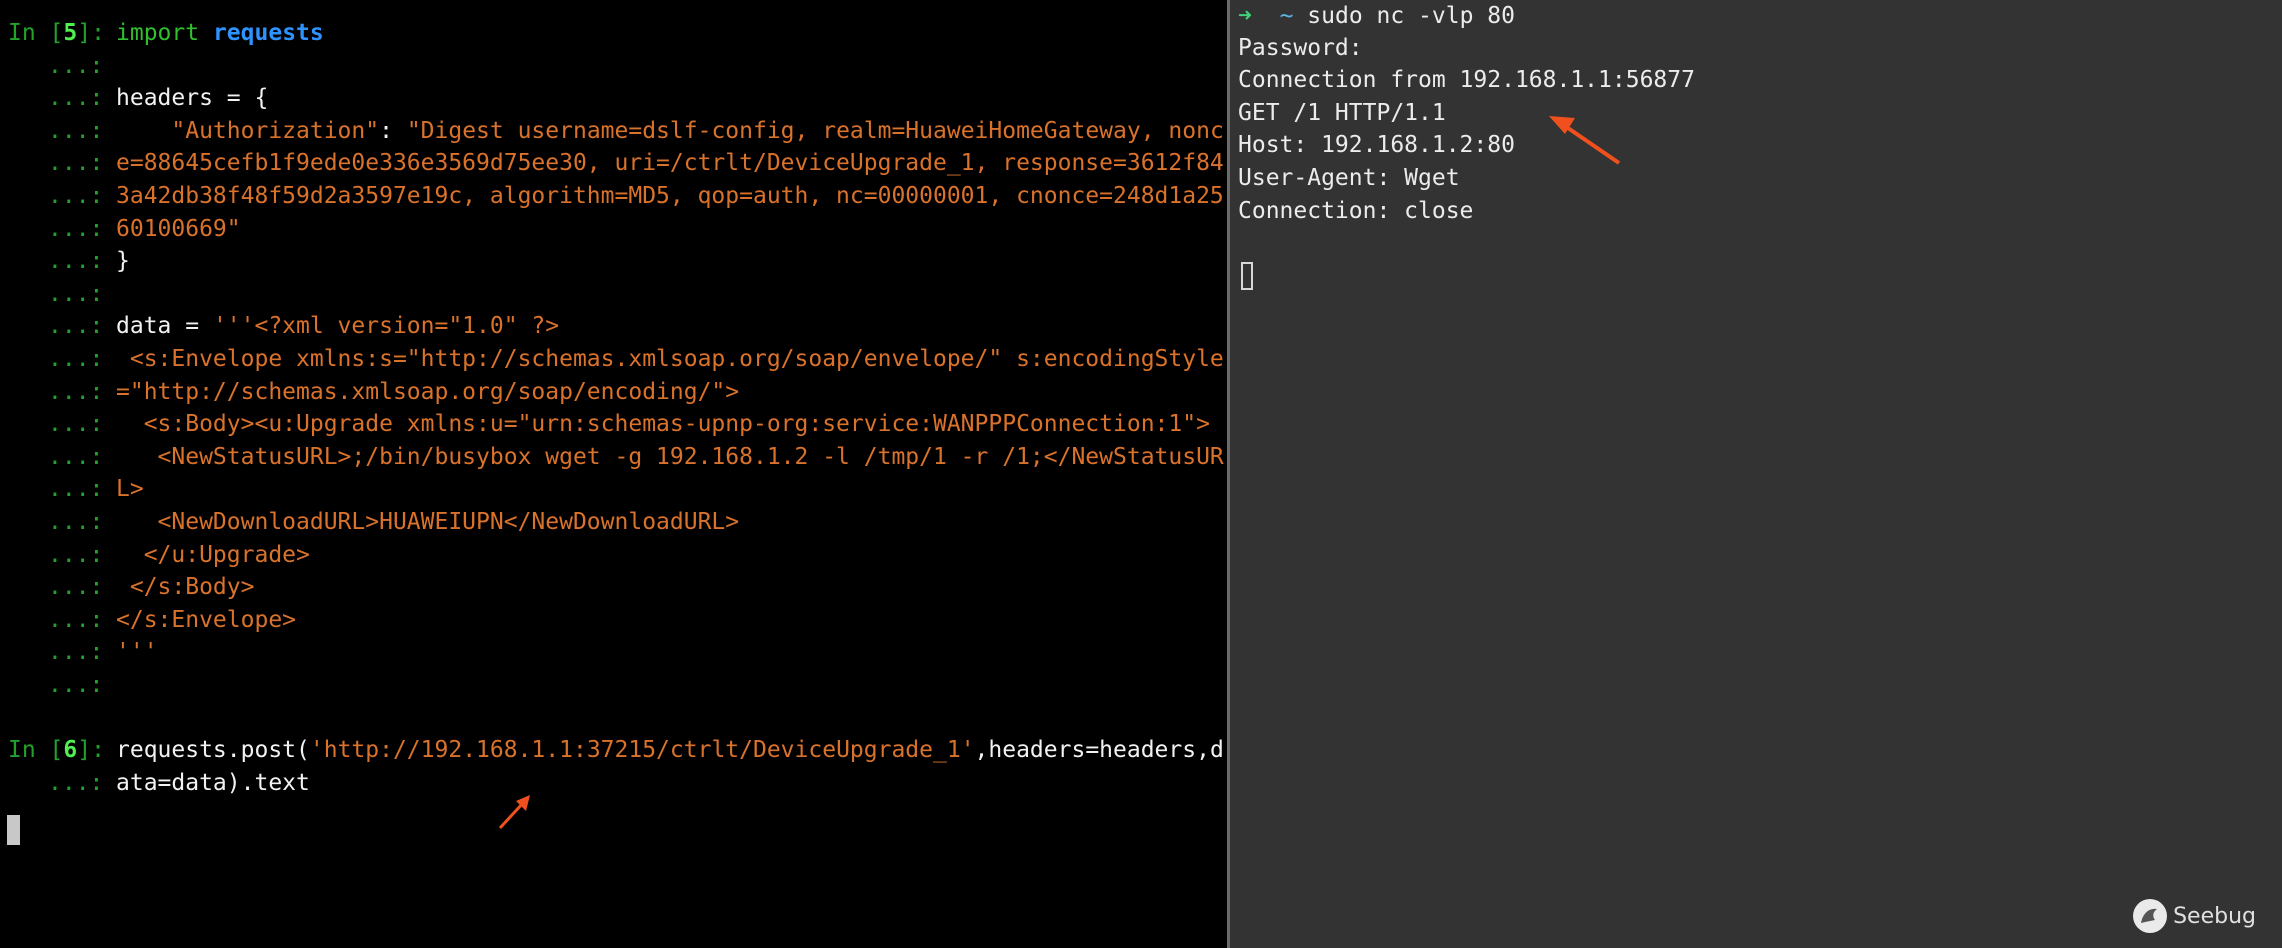  Describe the element at coordinates (2150, 916) in the screenshot. I see `seebug-logo-icon` at that location.